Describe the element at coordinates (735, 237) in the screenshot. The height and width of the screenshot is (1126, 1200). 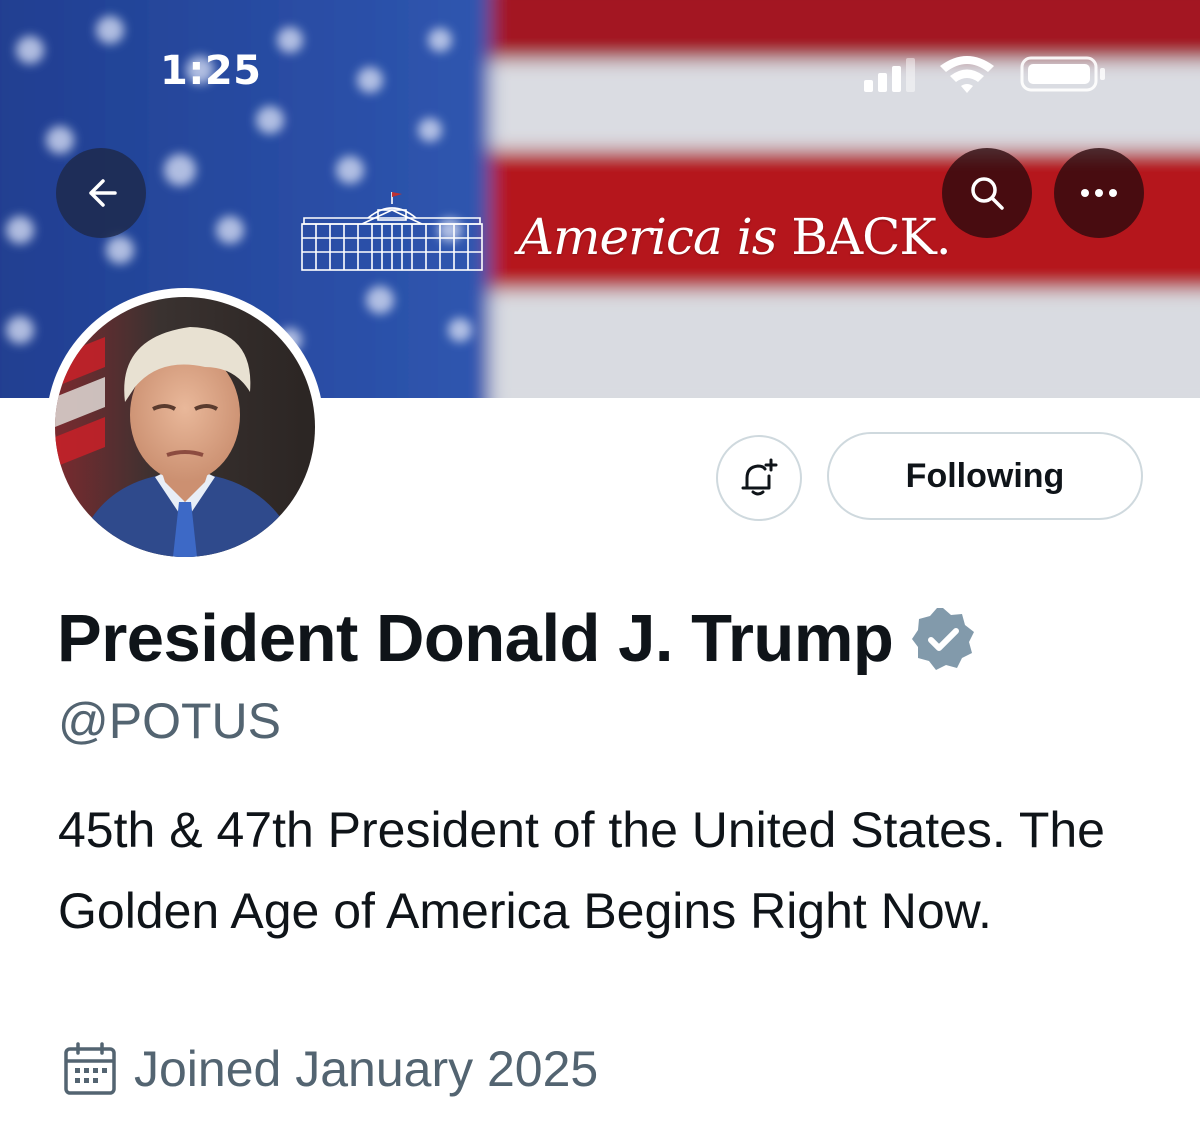
I see `banner-slogan: America is BACK.` at that location.